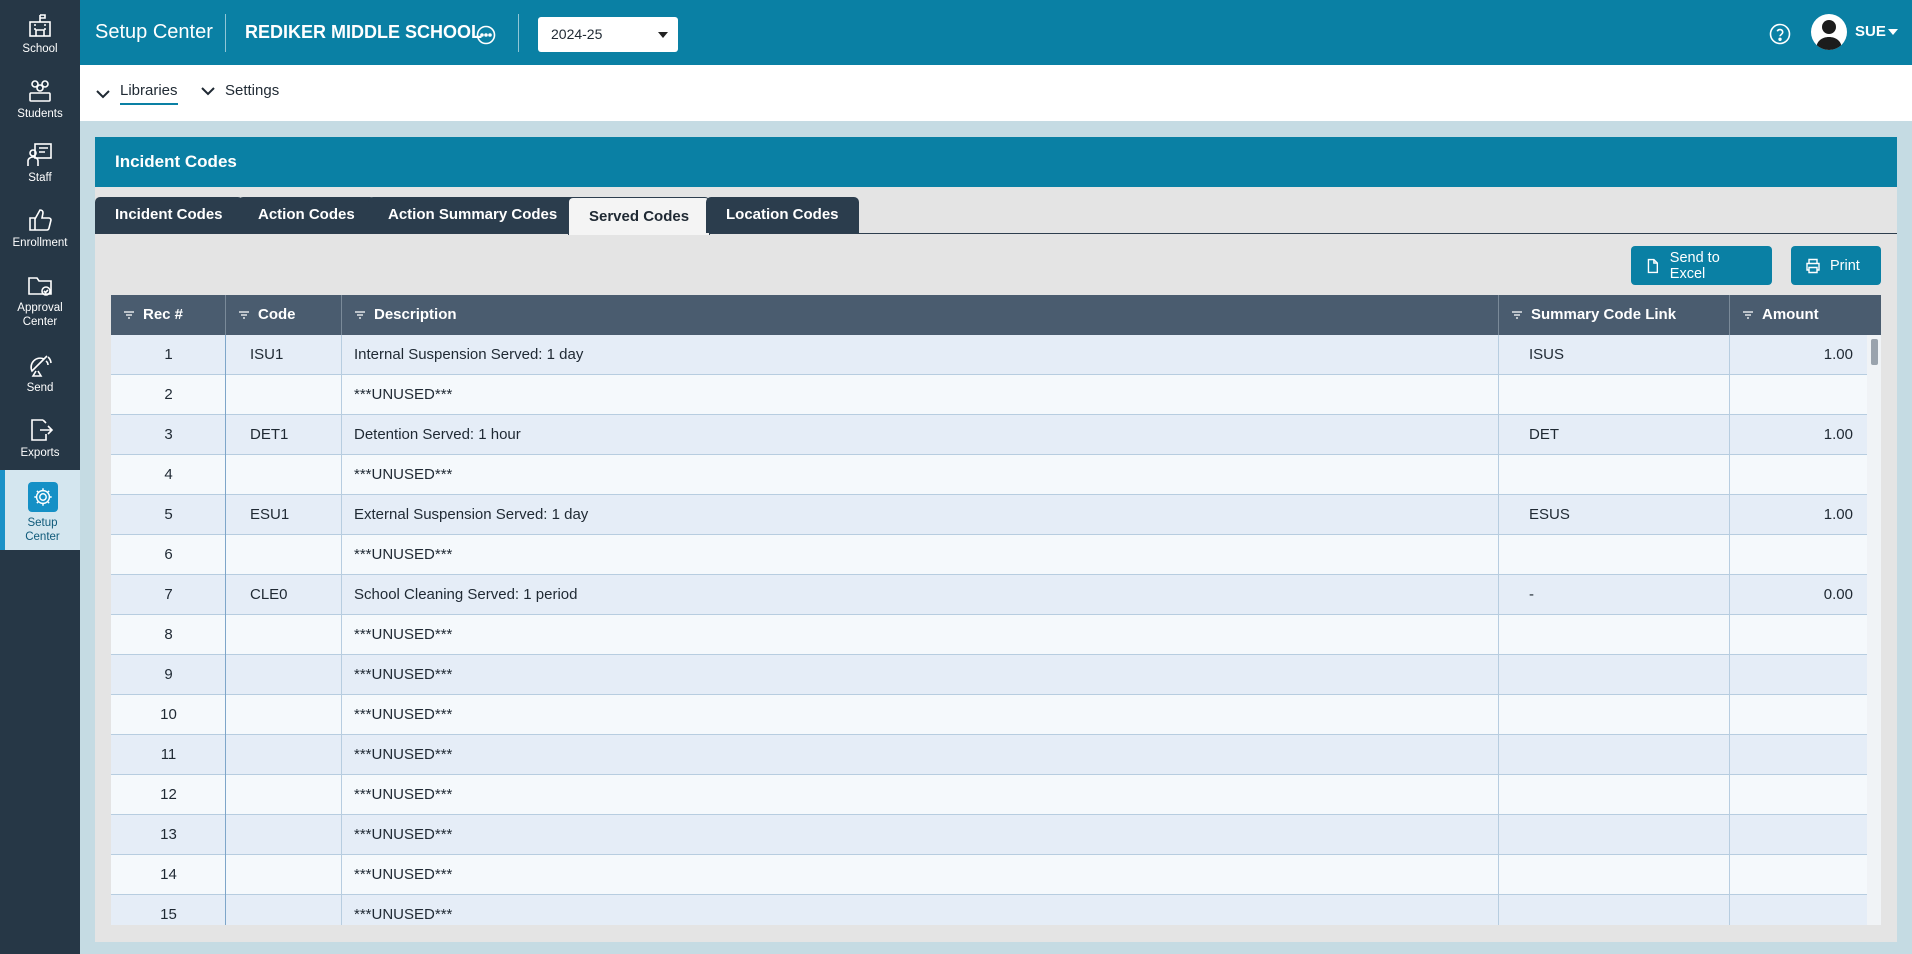 The width and height of the screenshot is (1912, 954). What do you see at coordinates (168, 514) in the screenshot?
I see `cell-rec: 5` at bounding box center [168, 514].